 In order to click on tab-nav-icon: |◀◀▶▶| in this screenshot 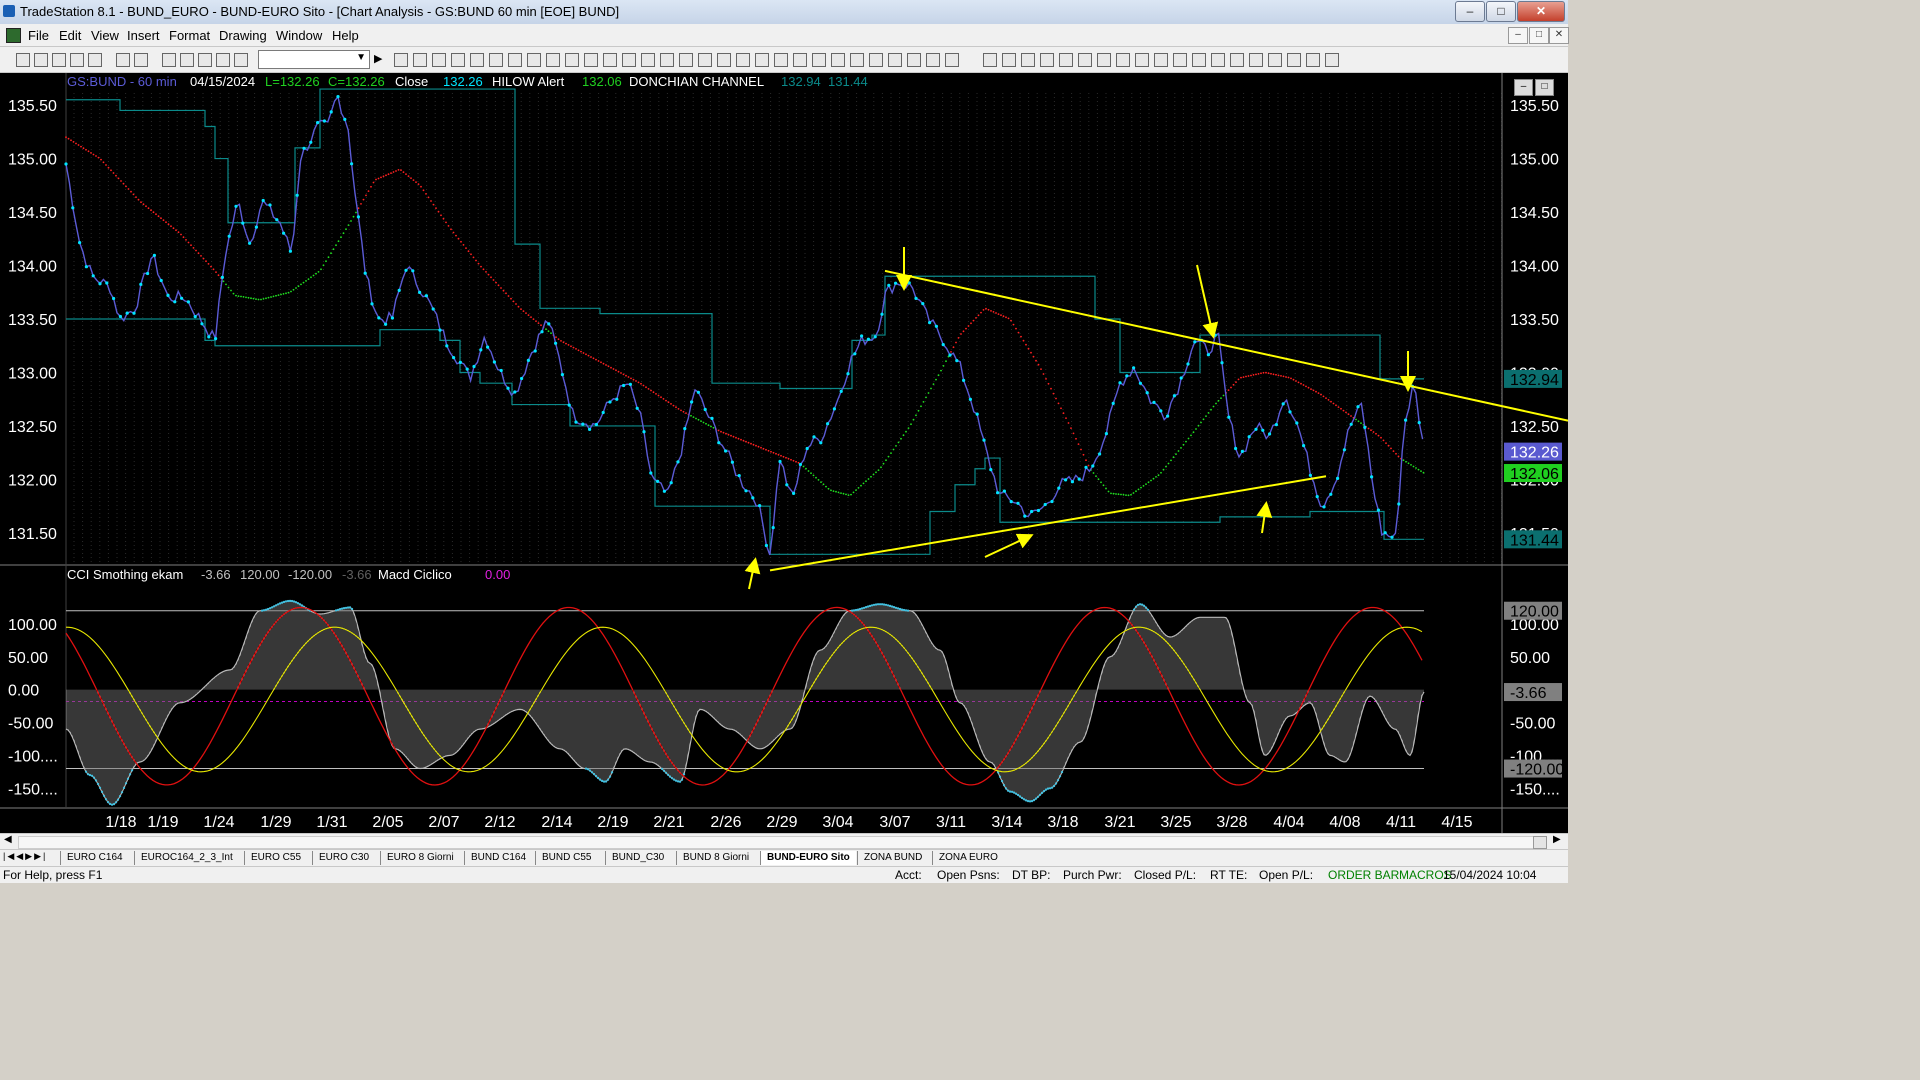, I will do `click(25, 856)`.